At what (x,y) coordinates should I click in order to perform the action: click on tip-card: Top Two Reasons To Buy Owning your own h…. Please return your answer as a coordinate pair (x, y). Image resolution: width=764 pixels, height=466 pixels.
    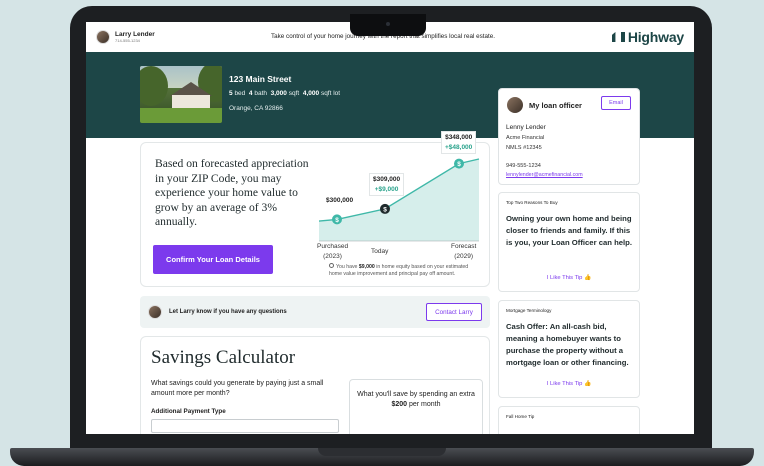
    Looking at the image, I should click on (569, 242).